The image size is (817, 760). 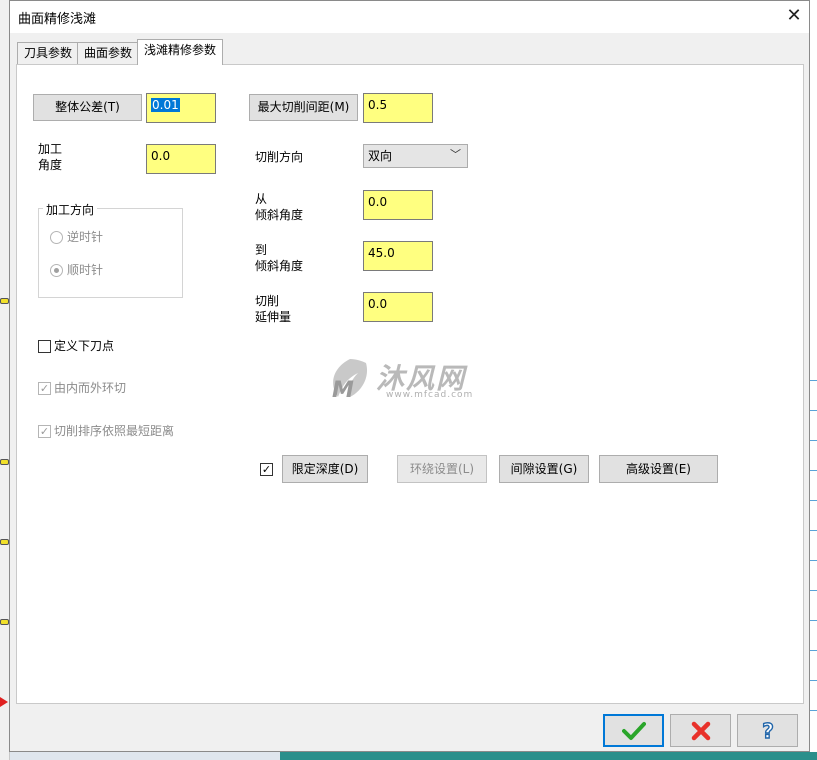 I want to click on shortest-distance-label: 切削排序依照最短距离, so click(x=114, y=431).